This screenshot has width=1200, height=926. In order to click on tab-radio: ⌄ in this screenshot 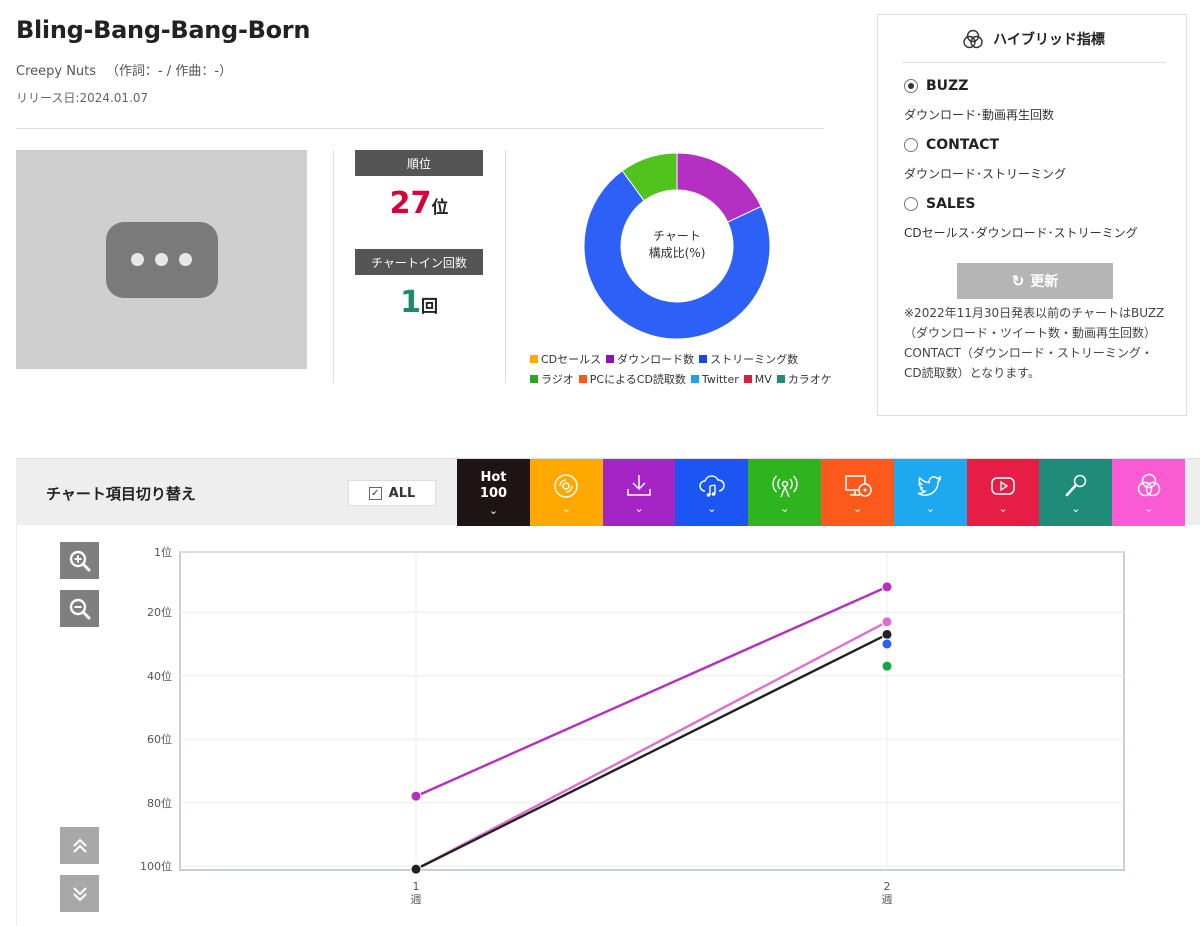, I will do `click(785, 492)`.